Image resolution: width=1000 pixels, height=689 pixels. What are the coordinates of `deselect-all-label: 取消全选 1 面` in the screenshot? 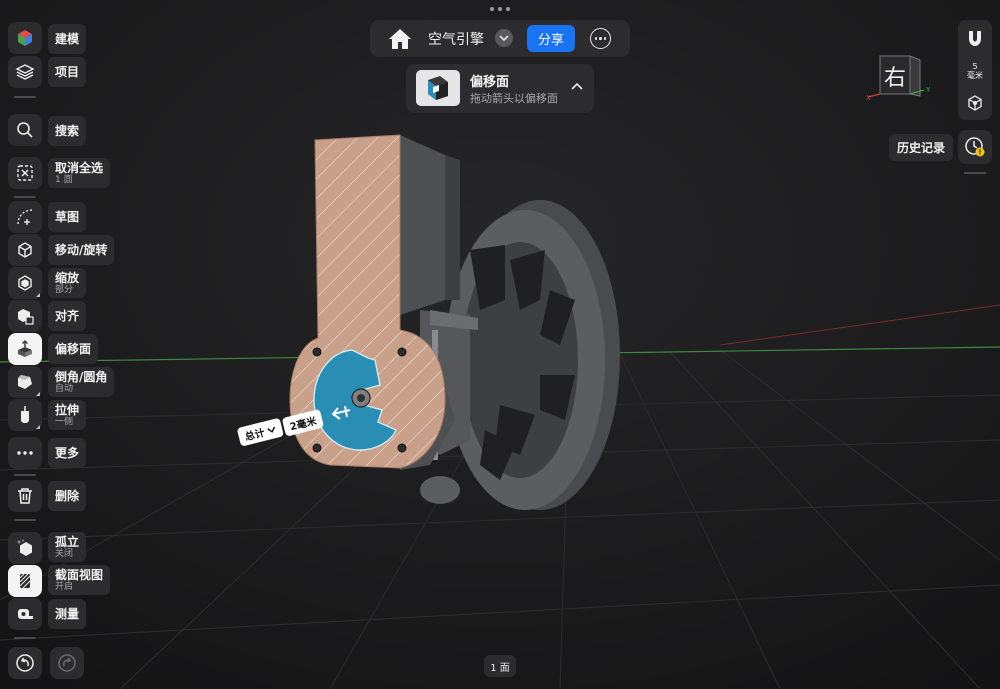 It's located at (79, 173).